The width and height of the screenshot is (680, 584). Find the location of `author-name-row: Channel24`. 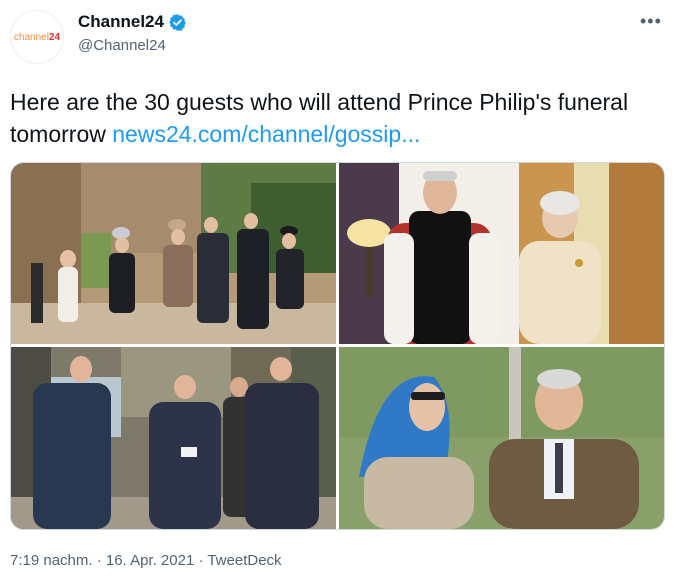

author-name-row: Channel24 is located at coordinates (132, 22).